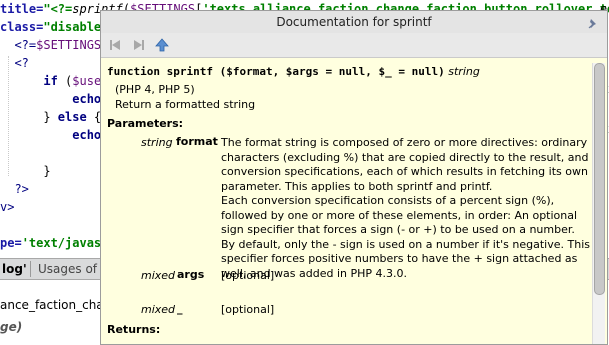  I want to click on code-token: ?>, so click(14, 189).